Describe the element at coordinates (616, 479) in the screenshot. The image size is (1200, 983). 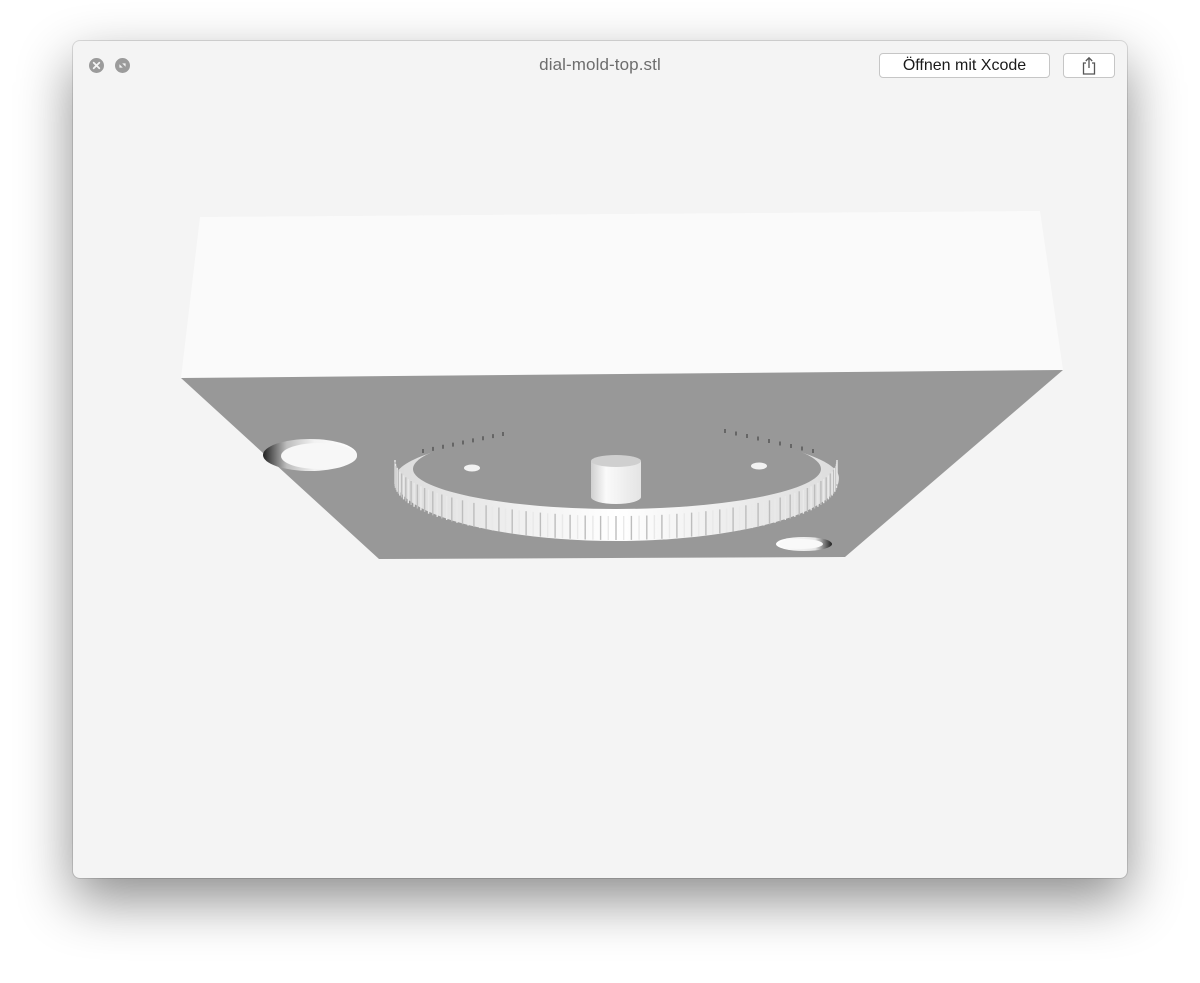
I see `center-boss` at that location.